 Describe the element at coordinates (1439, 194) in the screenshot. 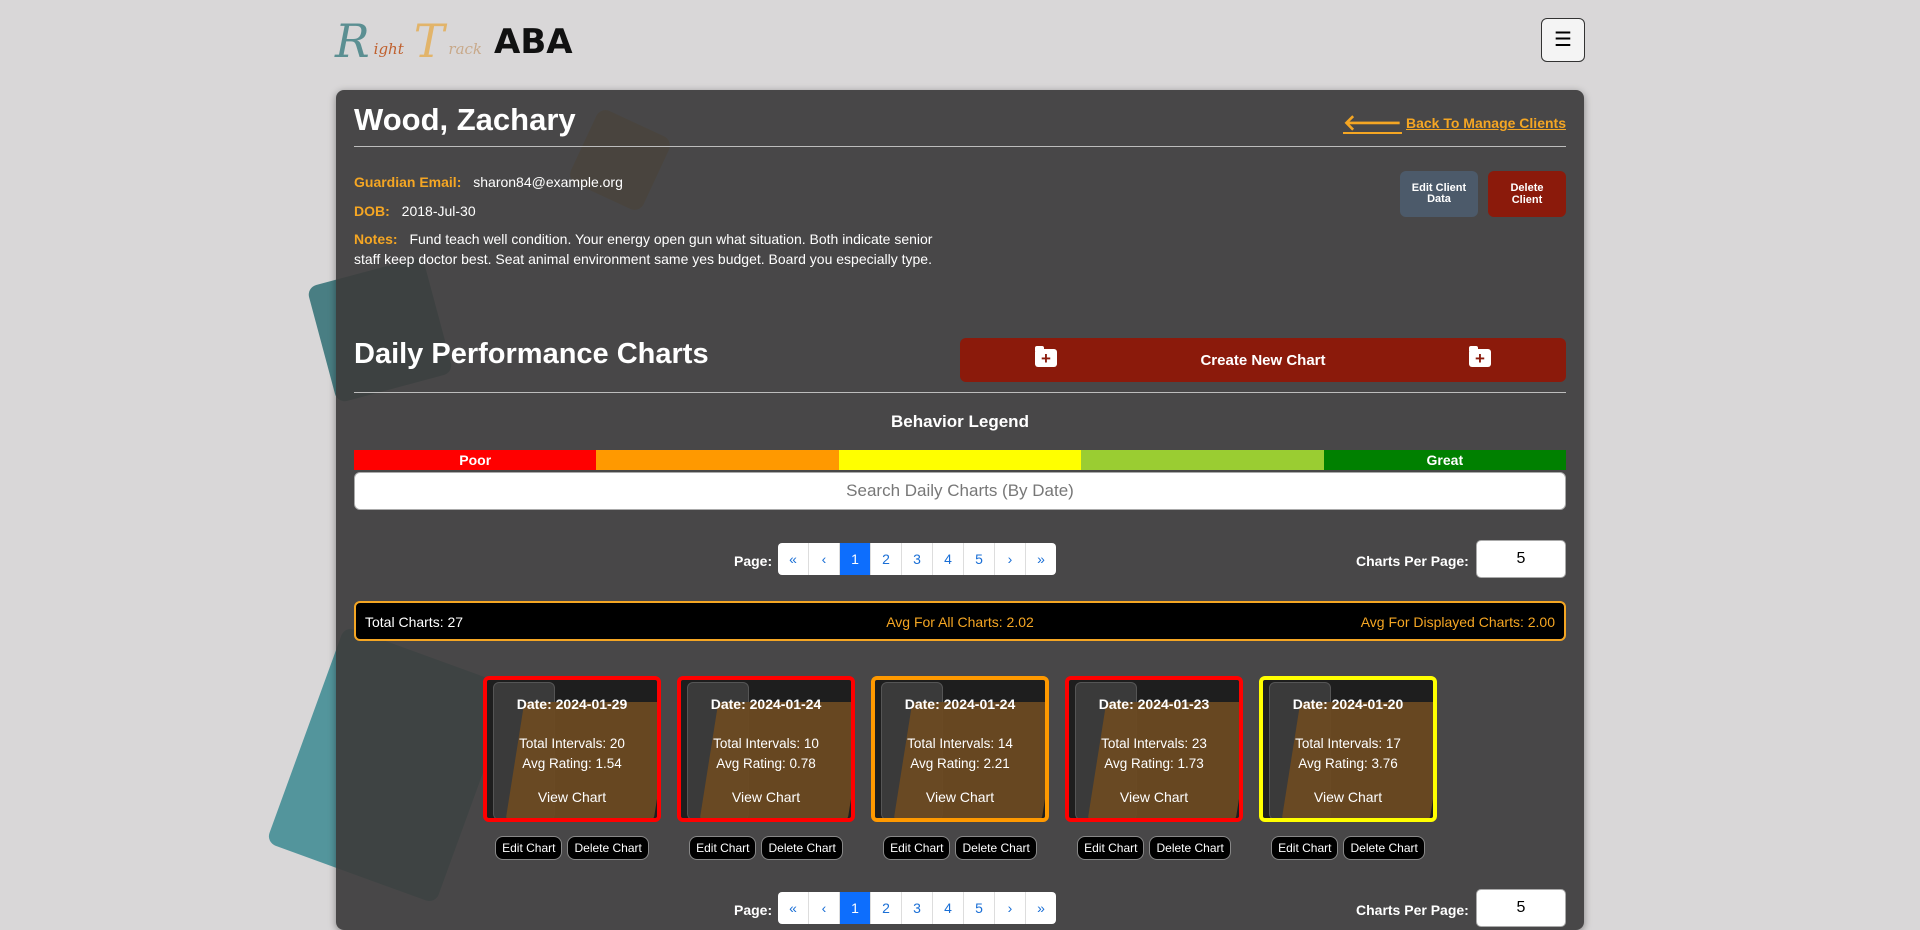

I see `edit-client-button: Edit Client Data` at that location.